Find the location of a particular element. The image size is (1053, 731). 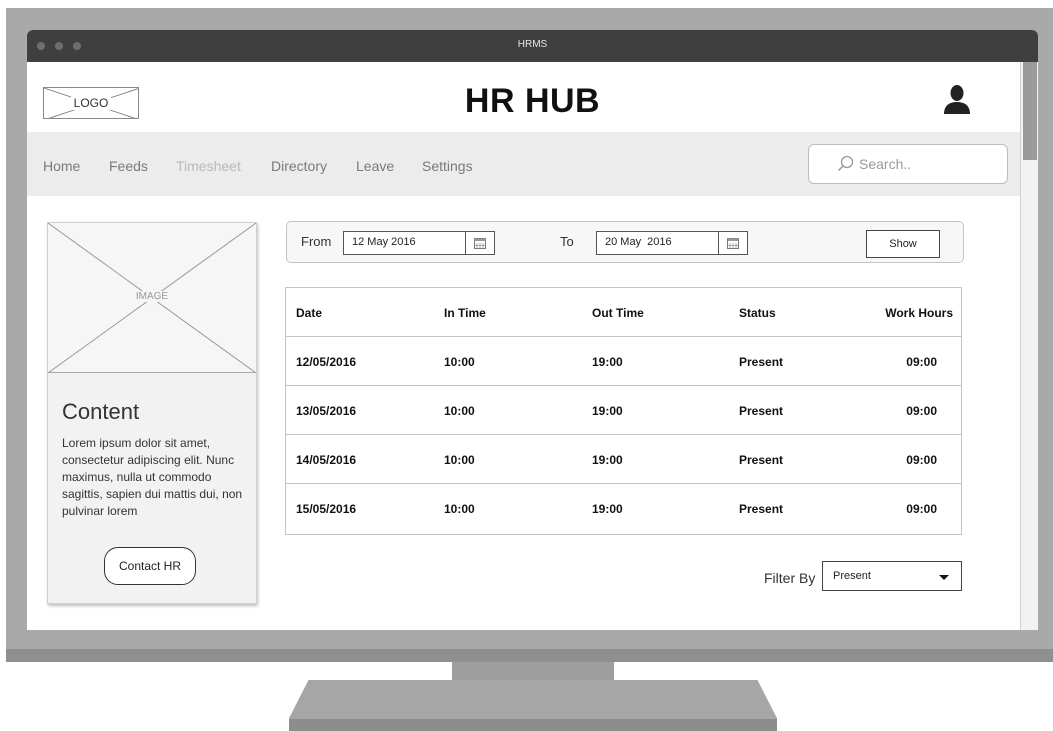

cell-date: 14/05/2016 is located at coordinates (326, 460).